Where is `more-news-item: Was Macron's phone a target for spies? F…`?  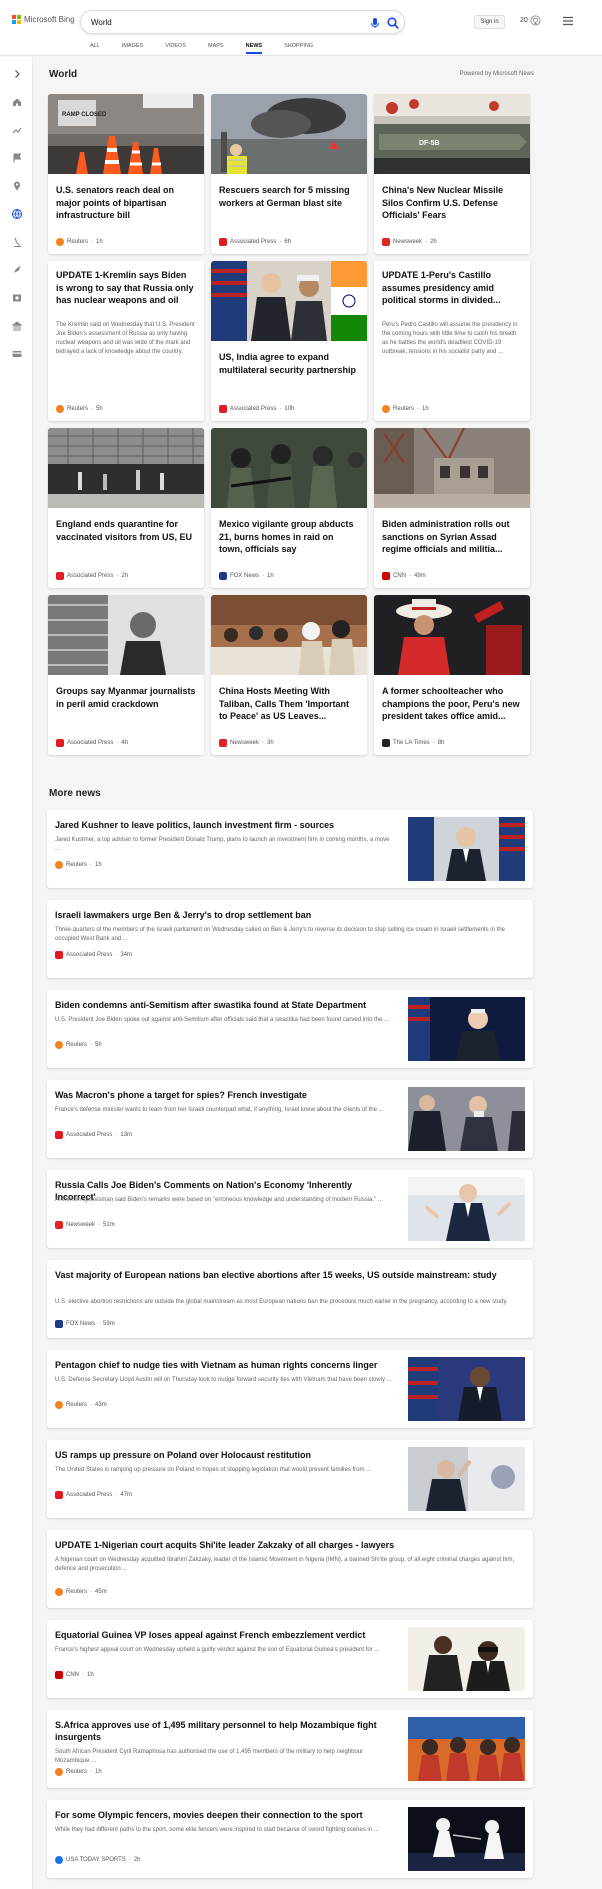 more-news-item: Was Macron's phone a target for spies? F… is located at coordinates (290, 1119).